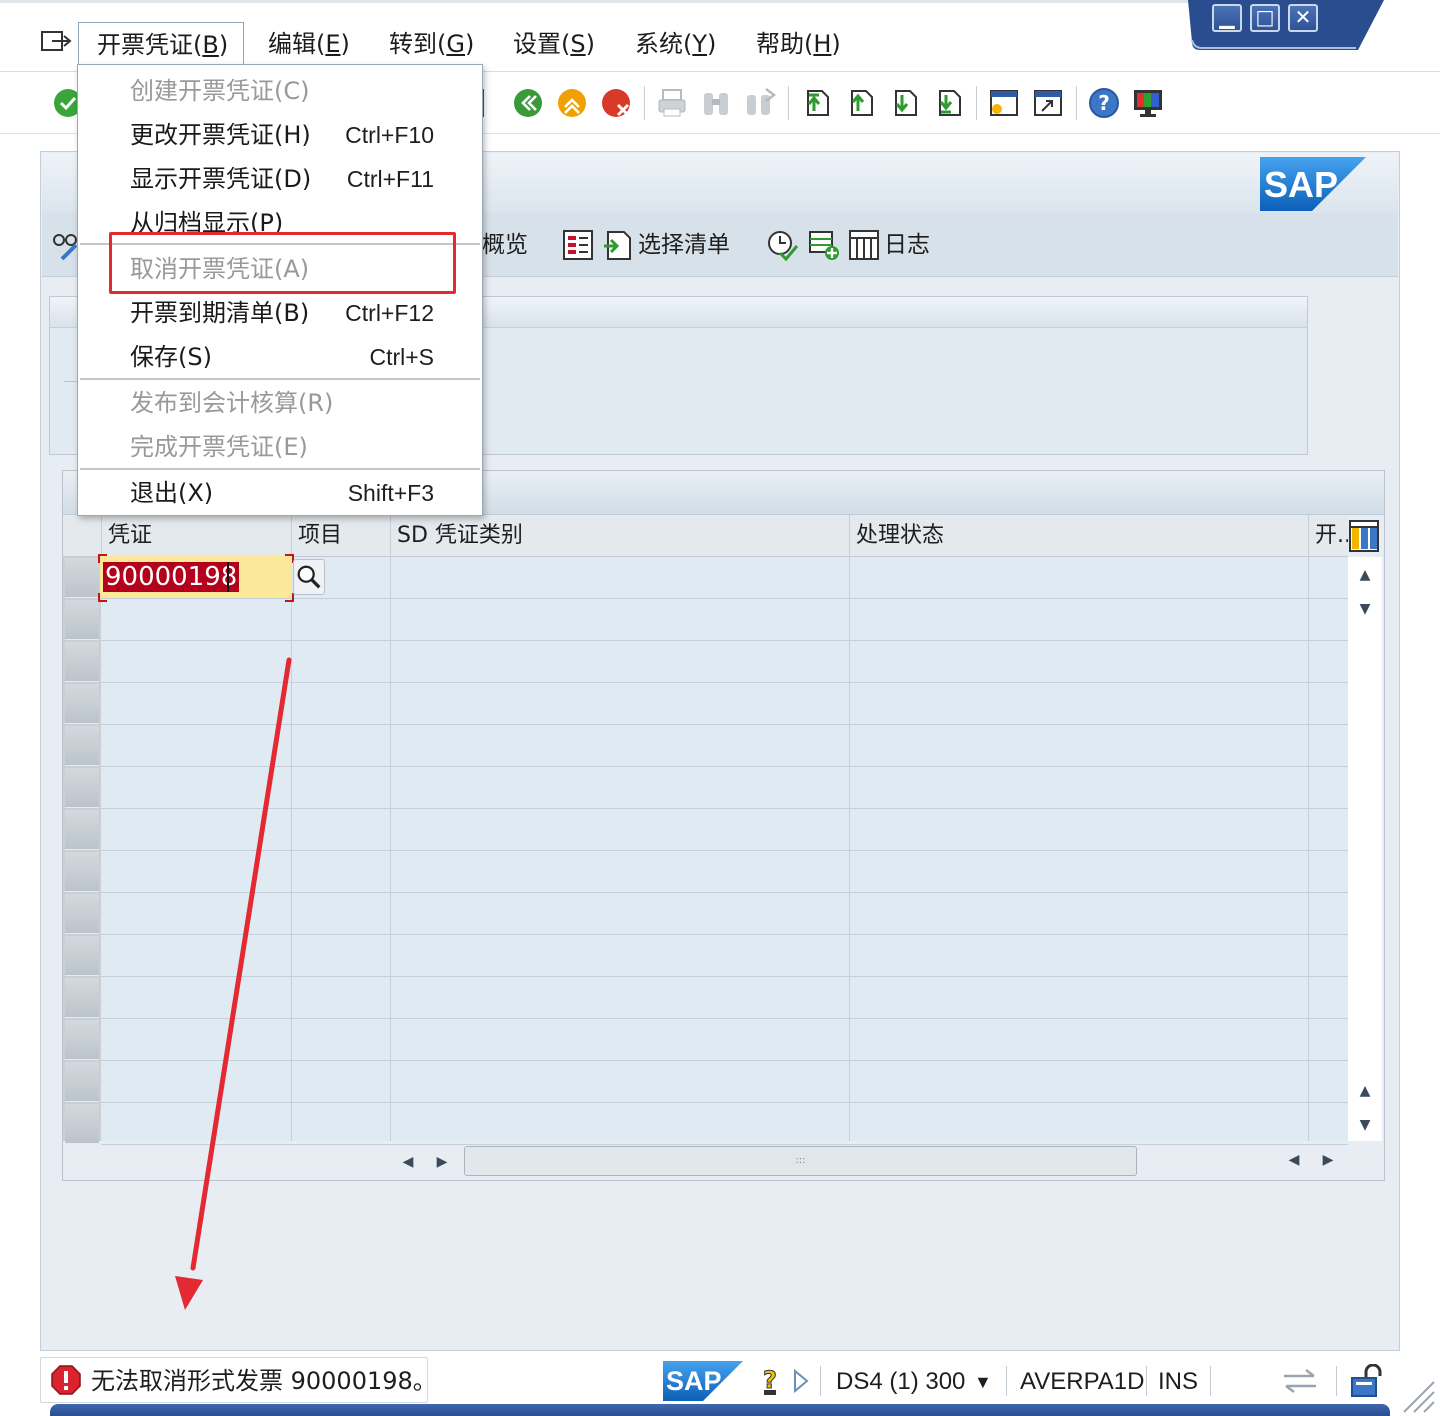  What do you see at coordinates (1078, 536) in the screenshot?
I see `column-header-processing-status: 处理状态` at bounding box center [1078, 536].